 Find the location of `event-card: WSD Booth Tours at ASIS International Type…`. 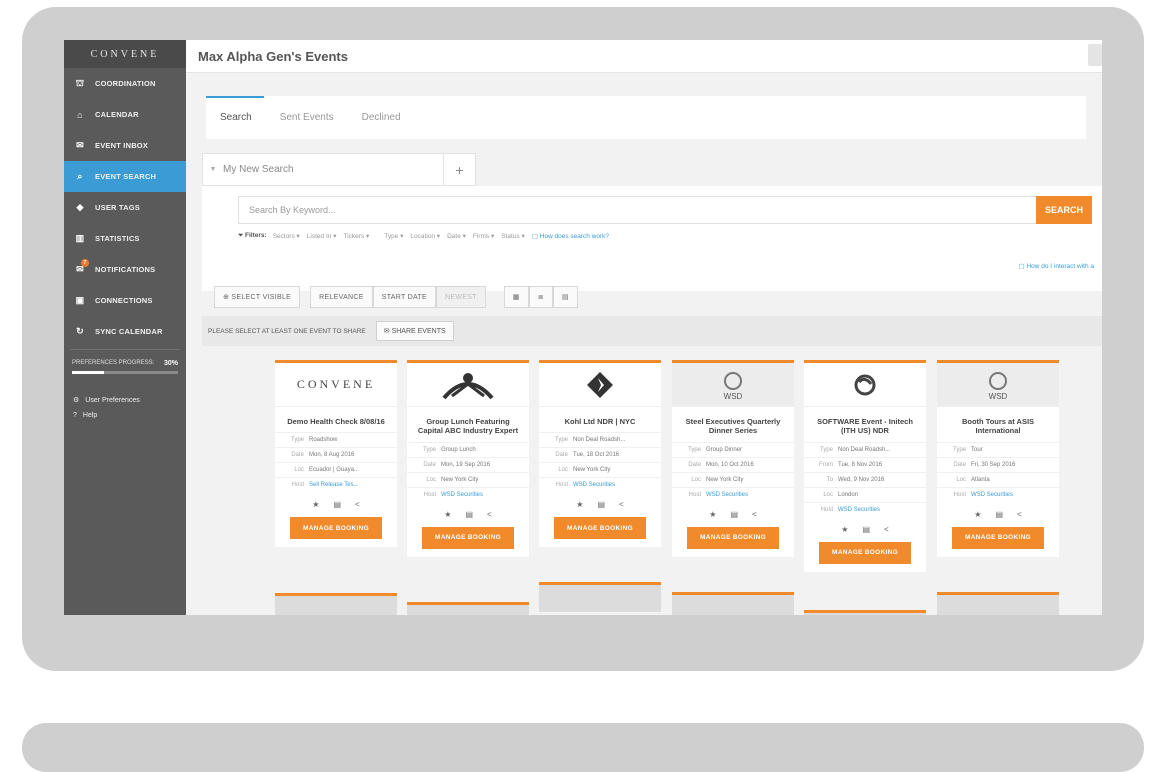

event-card: WSD Booth Tours at ASIS International Type… is located at coordinates (998, 458).